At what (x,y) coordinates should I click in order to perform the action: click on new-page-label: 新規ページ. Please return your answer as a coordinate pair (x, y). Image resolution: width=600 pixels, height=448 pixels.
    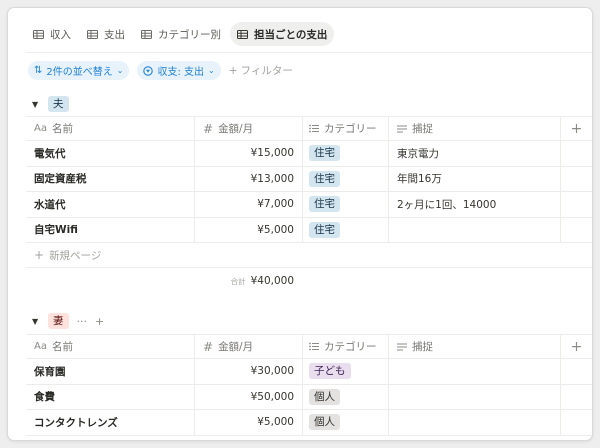
    Looking at the image, I should click on (75, 255).